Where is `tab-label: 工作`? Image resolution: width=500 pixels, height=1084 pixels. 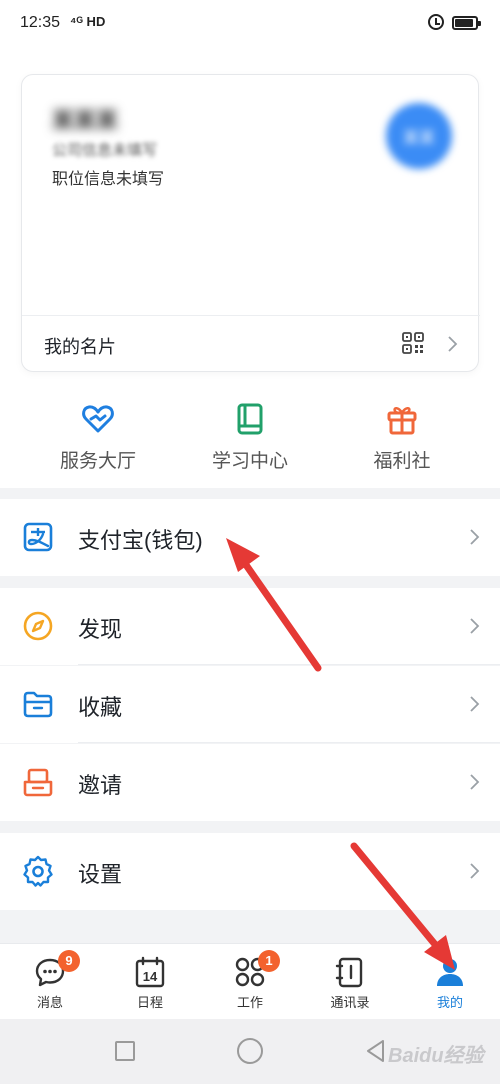 tab-label: 工作 is located at coordinates (249, 1002).